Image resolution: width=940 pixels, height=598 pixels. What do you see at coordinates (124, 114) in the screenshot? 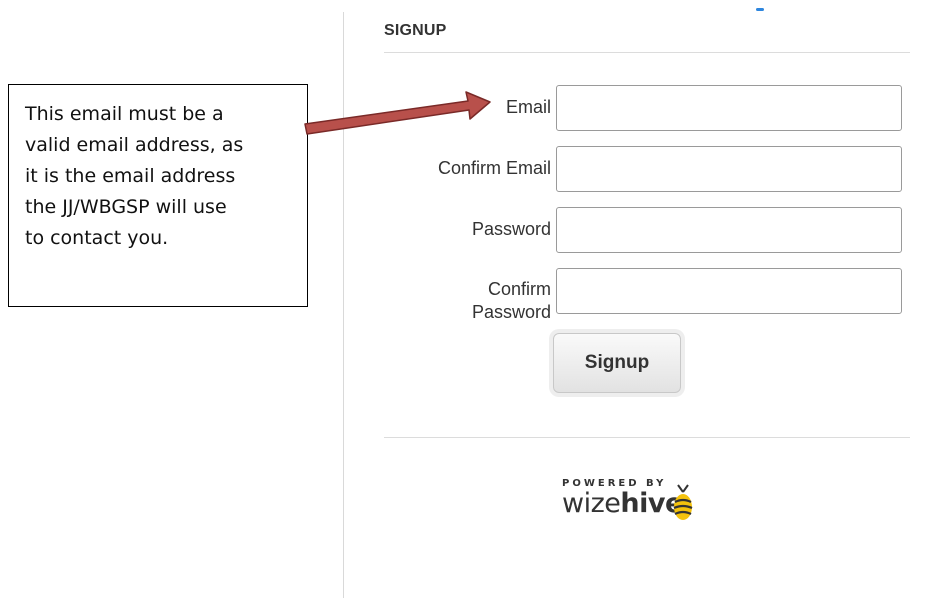
I see `callout-line: This email must be a` at bounding box center [124, 114].